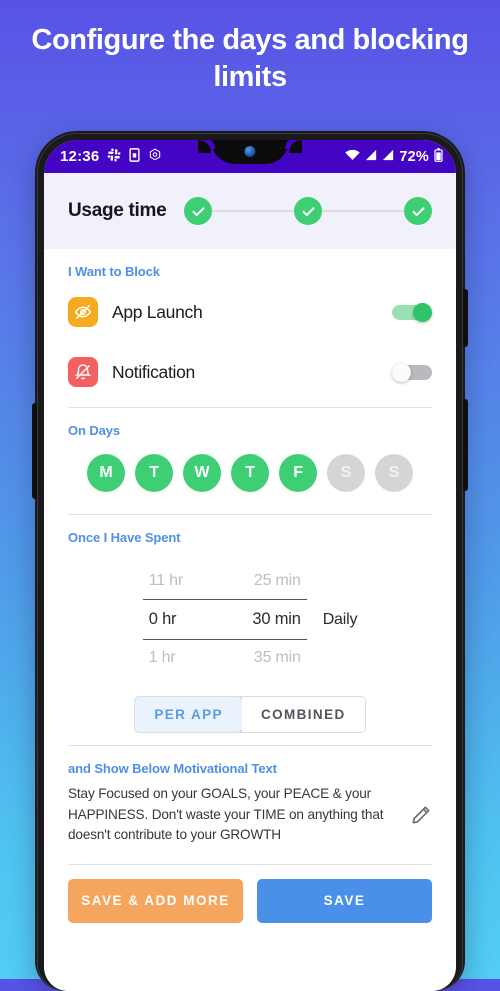  I want to click on promo-headline: Configure the days and blocking limits, so click(250, 58).